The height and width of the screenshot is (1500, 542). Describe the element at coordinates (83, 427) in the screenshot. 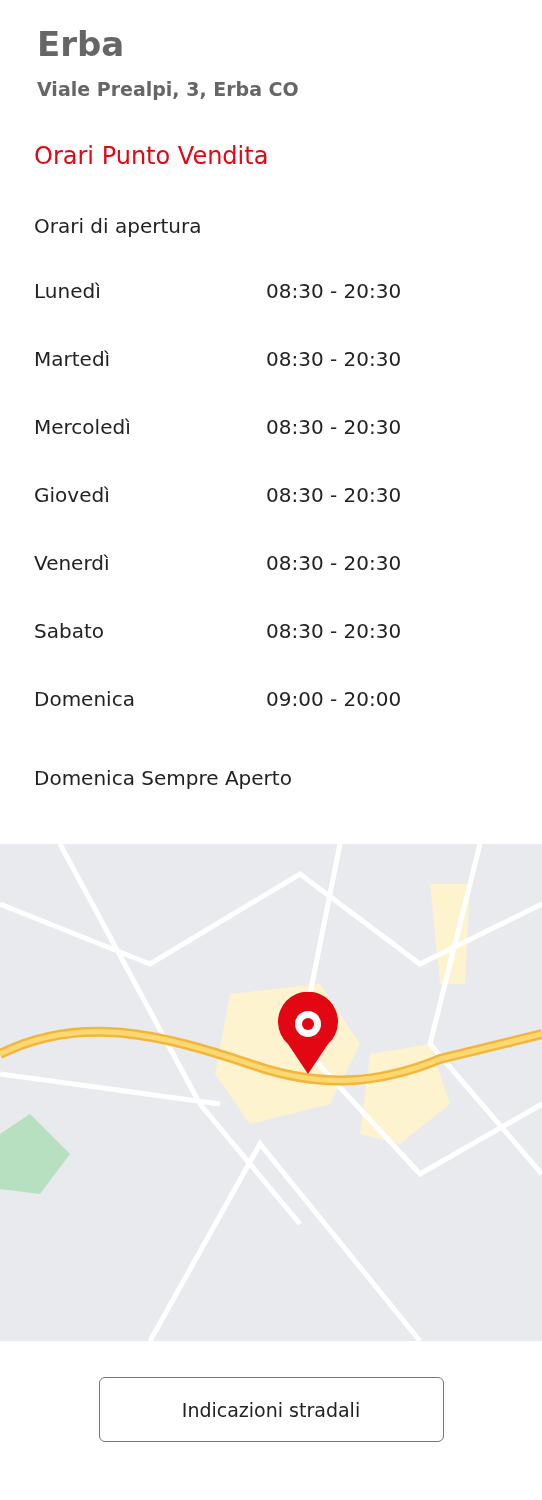

I see `day-label: Mercoledì` at that location.